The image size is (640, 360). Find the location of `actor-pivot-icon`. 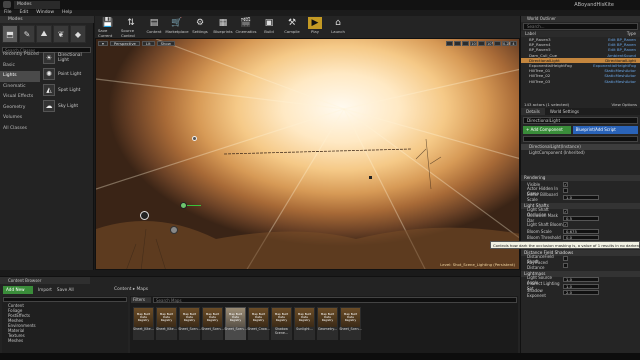

actor-pivot-icon is located at coordinates (183, 205).